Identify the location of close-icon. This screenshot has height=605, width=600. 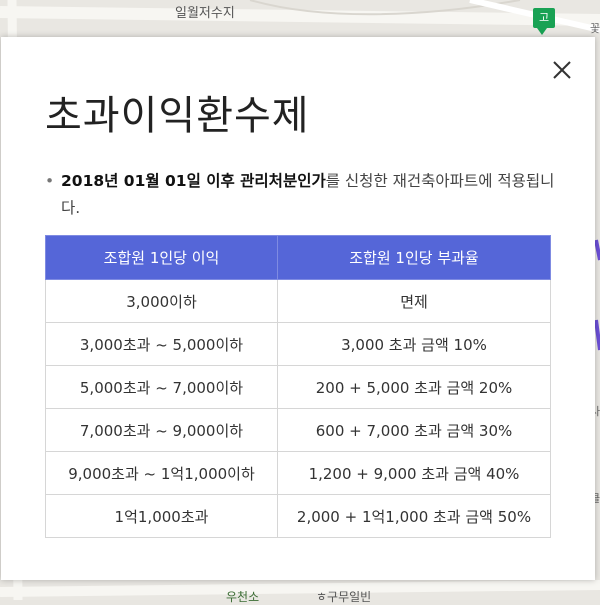
(562, 70).